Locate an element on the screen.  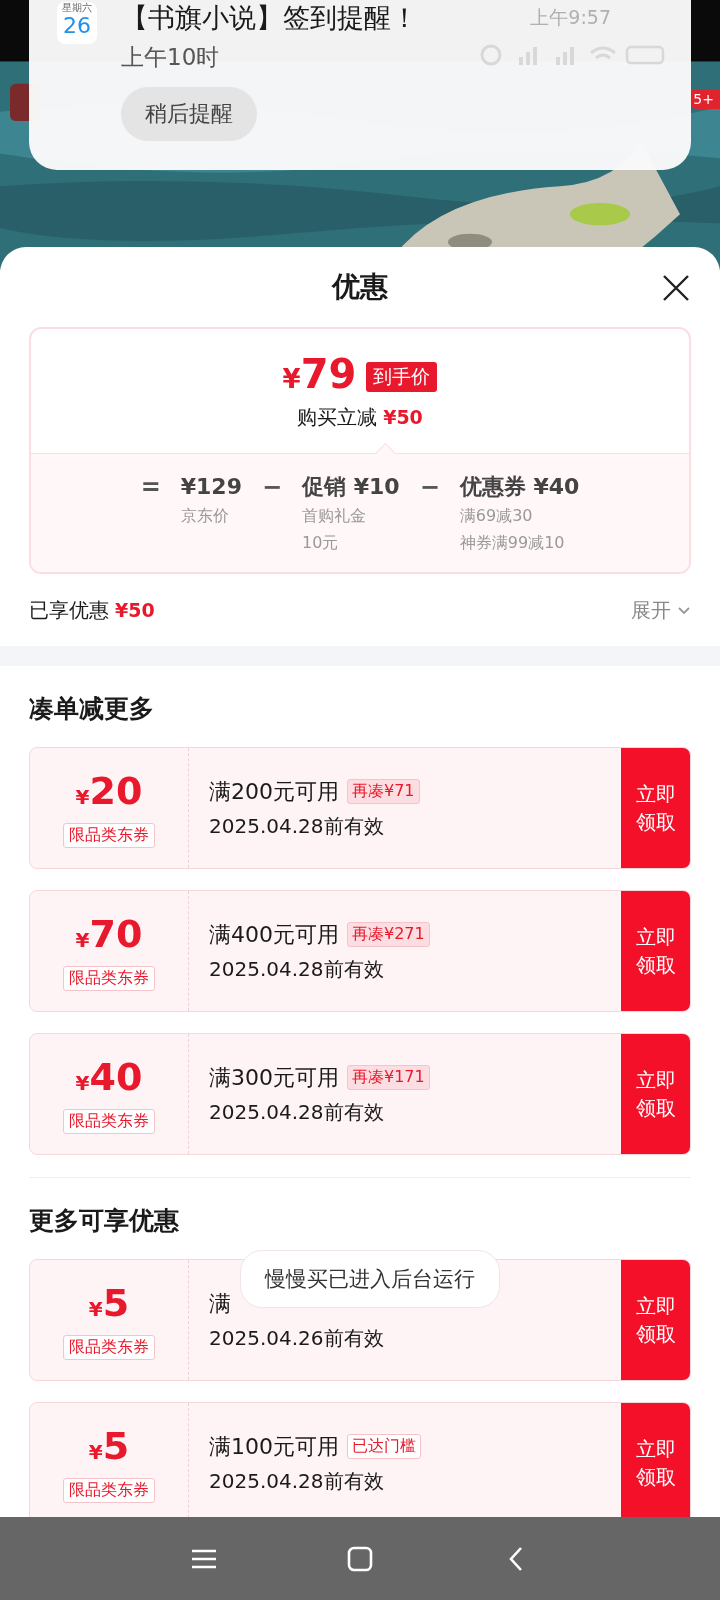
reduction-label: 购买立减 is located at coordinates (337, 417).